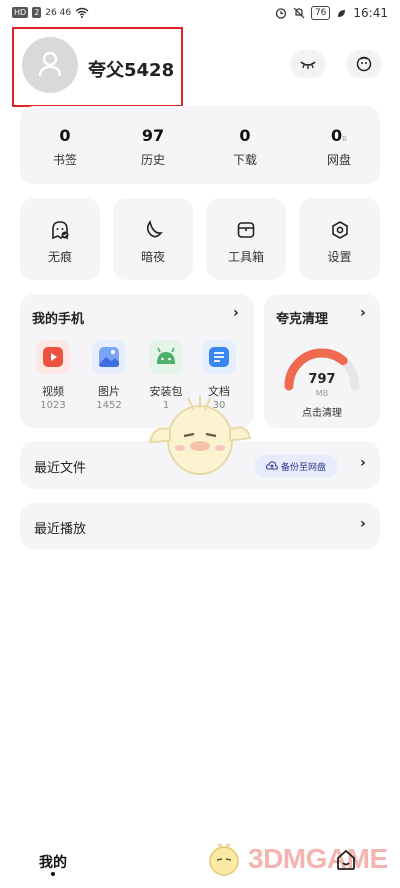 Image resolution: width=400 pixels, height=888 pixels. I want to click on recent-files-chevron: ›, so click(363, 463).